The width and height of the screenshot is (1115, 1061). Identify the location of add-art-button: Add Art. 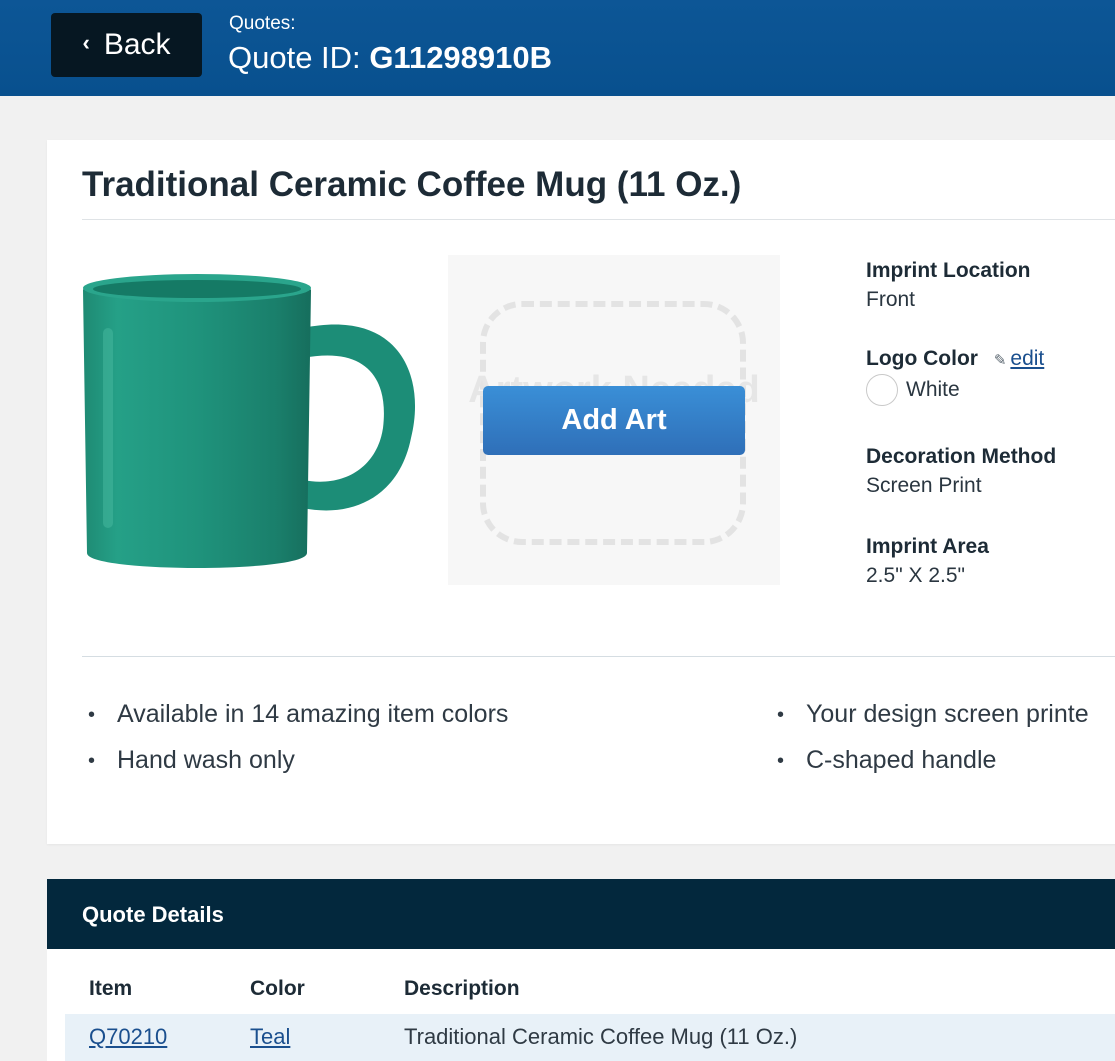
(614, 420).